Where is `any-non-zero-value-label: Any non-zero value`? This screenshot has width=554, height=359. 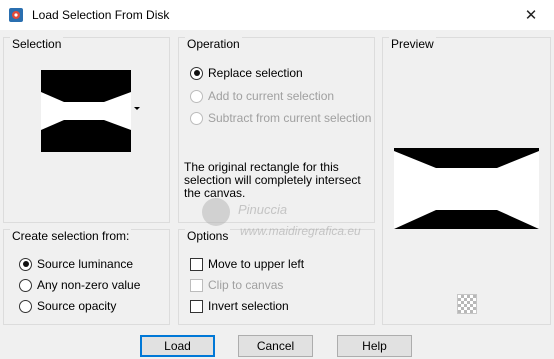
any-non-zero-value-label: Any non-zero value is located at coordinates (89, 285).